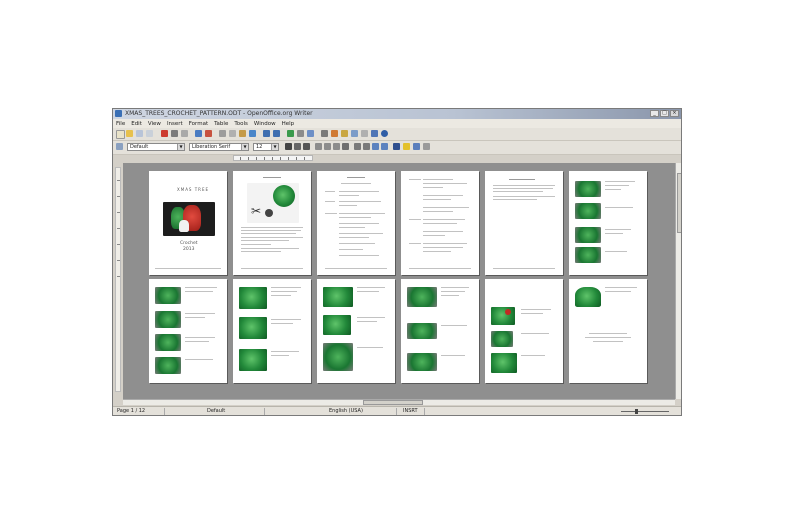 The height and width of the screenshot is (529, 794). Describe the element at coordinates (198, 133) in the screenshot. I see `spellcheck-icon` at that location.